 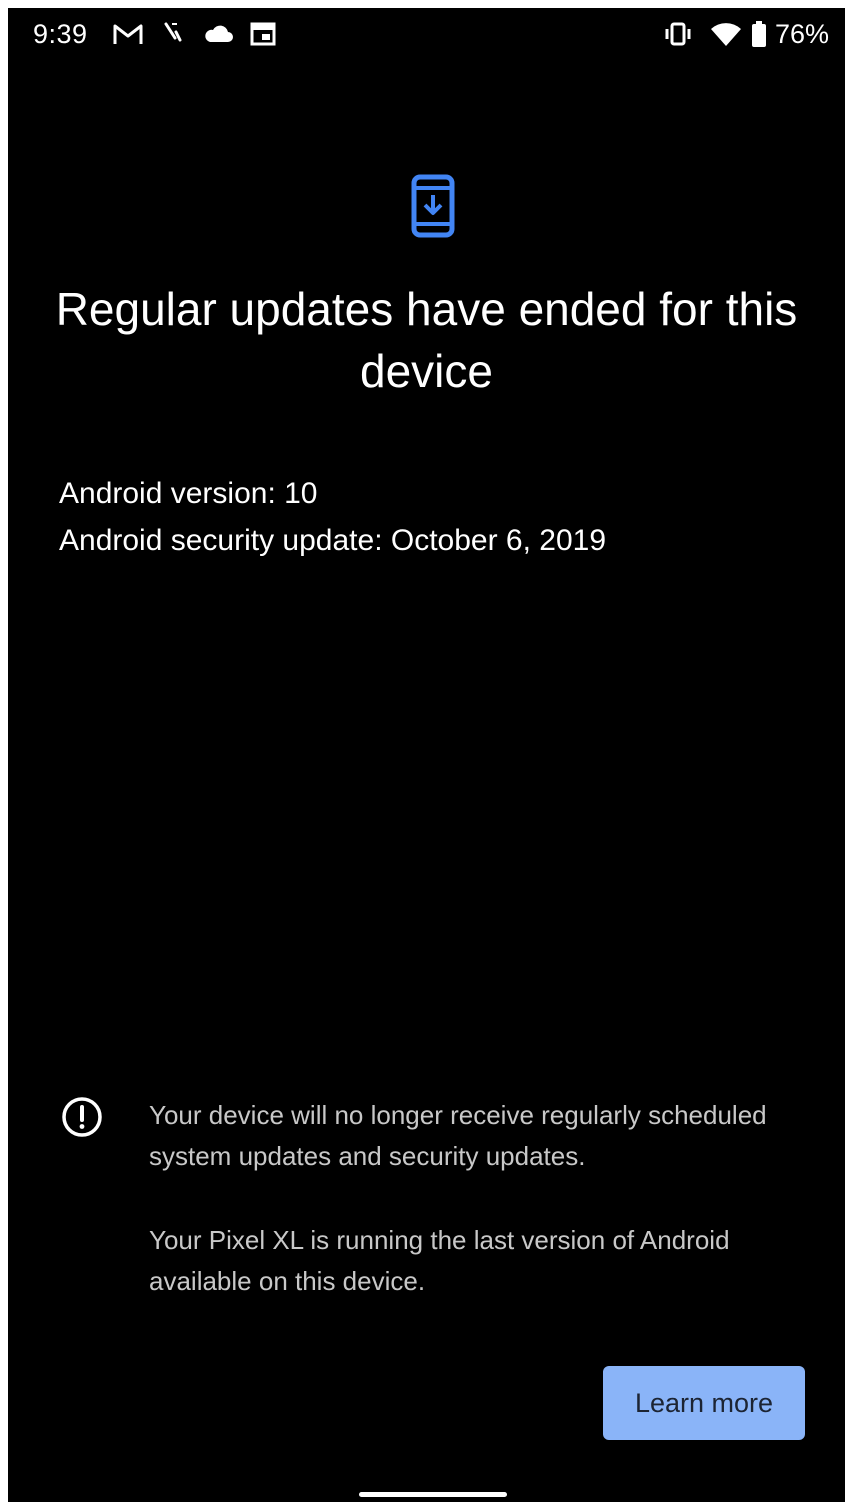 I want to click on vibrate-icon, so click(x=678, y=34).